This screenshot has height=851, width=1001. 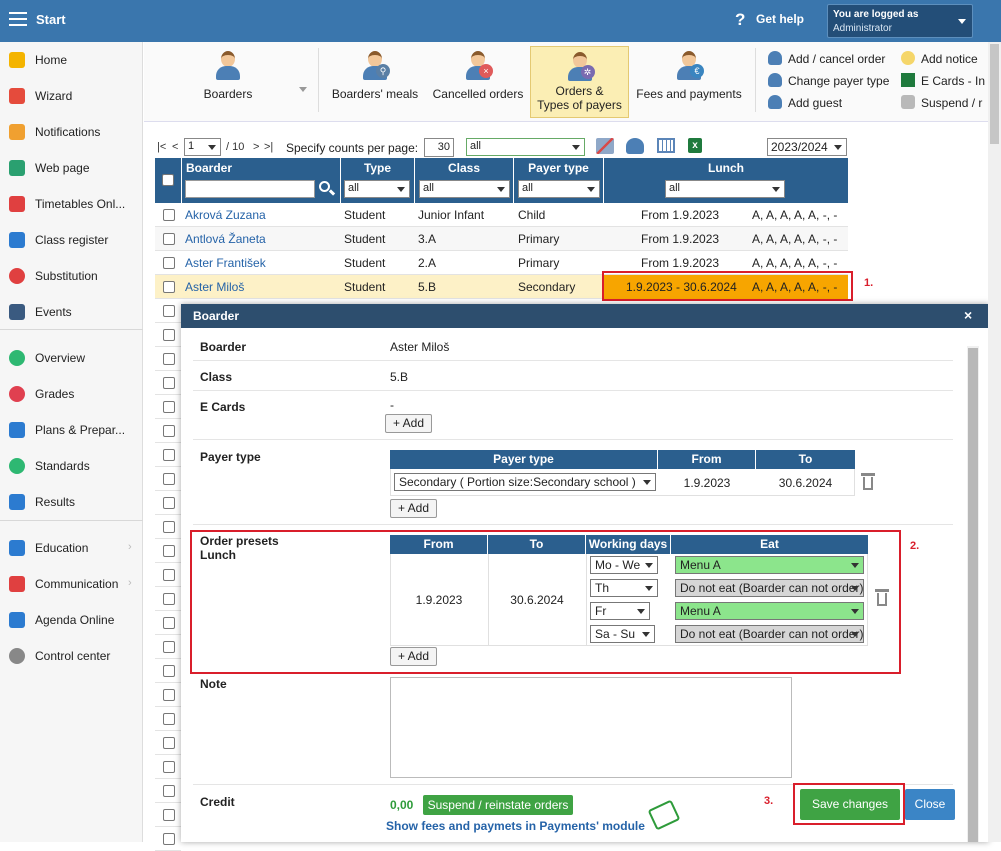 I want to click on payer-to-value: 30.6.2024, so click(x=805, y=483).